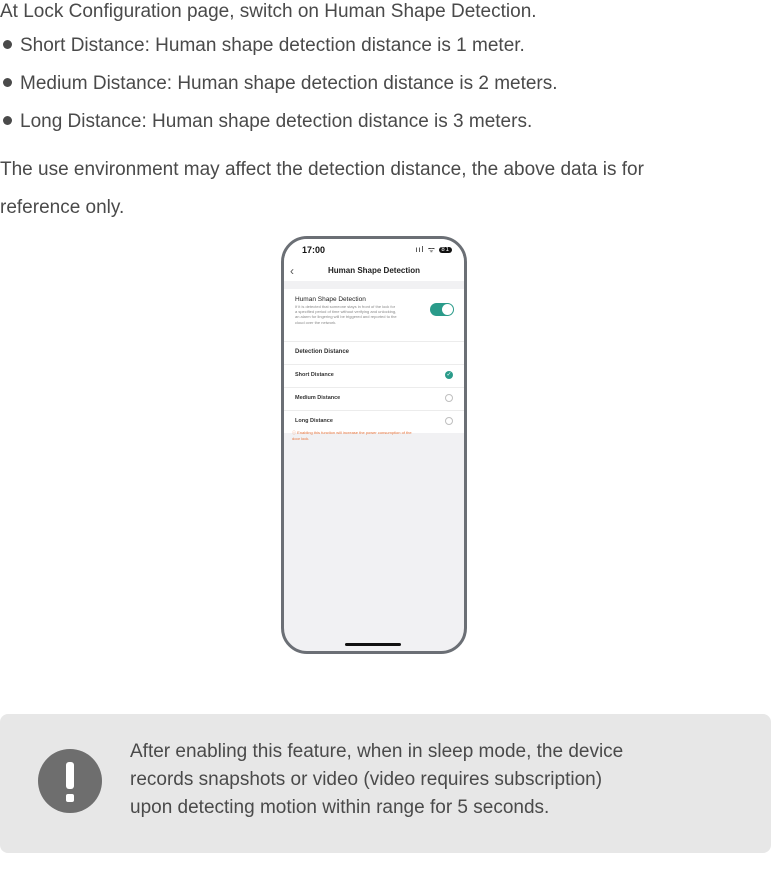  Describe the element at coordinates (445, 249) in the screenshot. I see `battery-icon: 81` at that location.